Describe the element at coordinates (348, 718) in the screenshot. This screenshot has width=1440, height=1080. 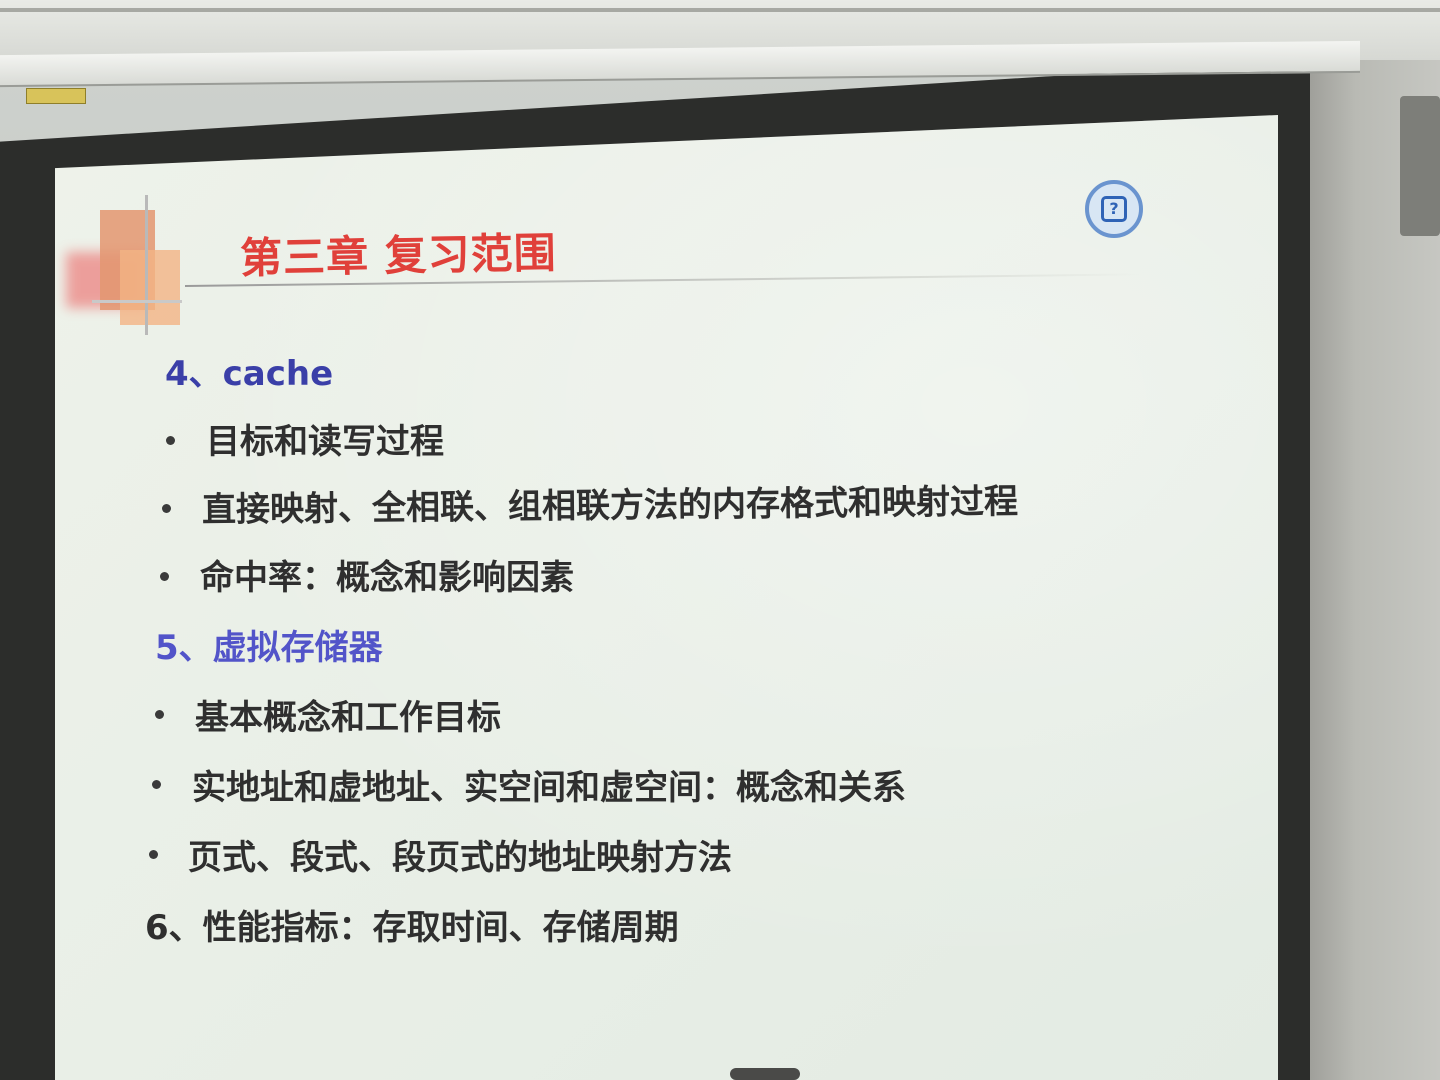
I see `bullet-item: 基本概念和工作目标` at that location.